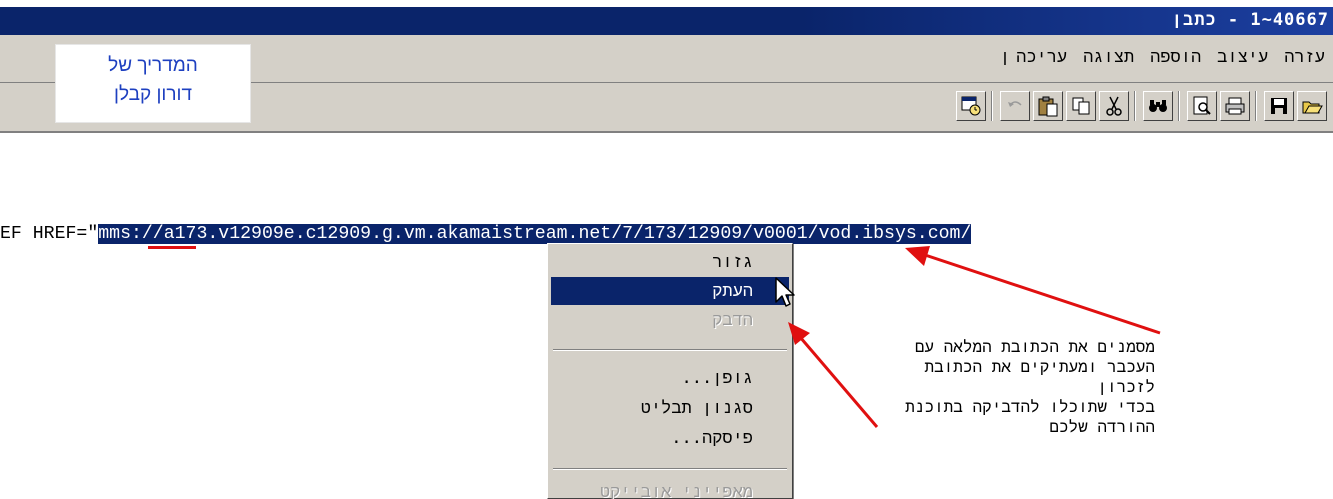 The width and height of the screenshot is (1333, 499). Describe the element at coordinates (666, 21) in the screenshot. I see `title-bar: 40667~1 - כתבן` at that location.